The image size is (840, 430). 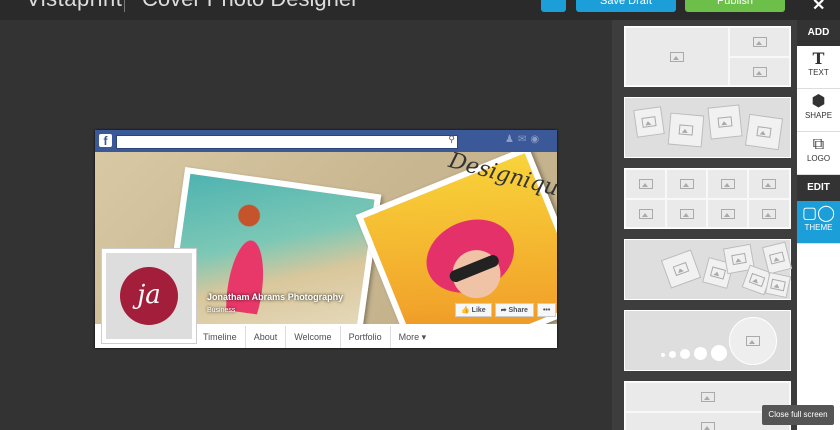 What do you see at coordinates (818, 222) in the screenshot?
I see `theme-button: ▢◯ THEME` at bounding box center [818, 222].